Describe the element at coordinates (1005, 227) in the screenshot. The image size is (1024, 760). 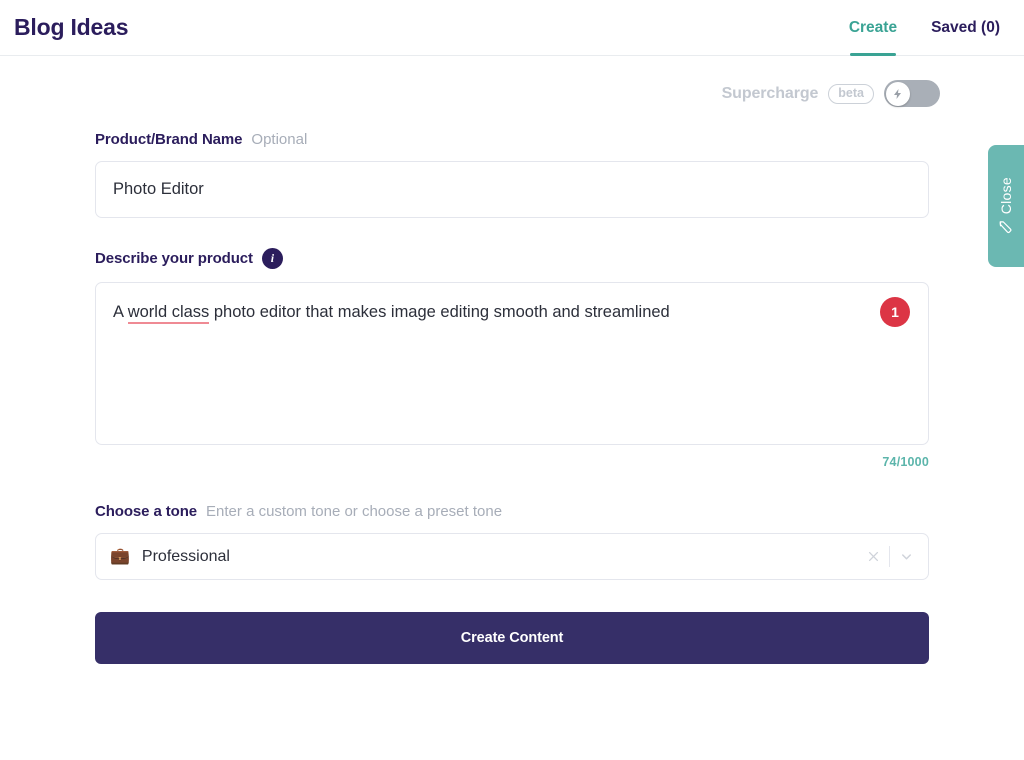
I see `pen-icon` at that location.